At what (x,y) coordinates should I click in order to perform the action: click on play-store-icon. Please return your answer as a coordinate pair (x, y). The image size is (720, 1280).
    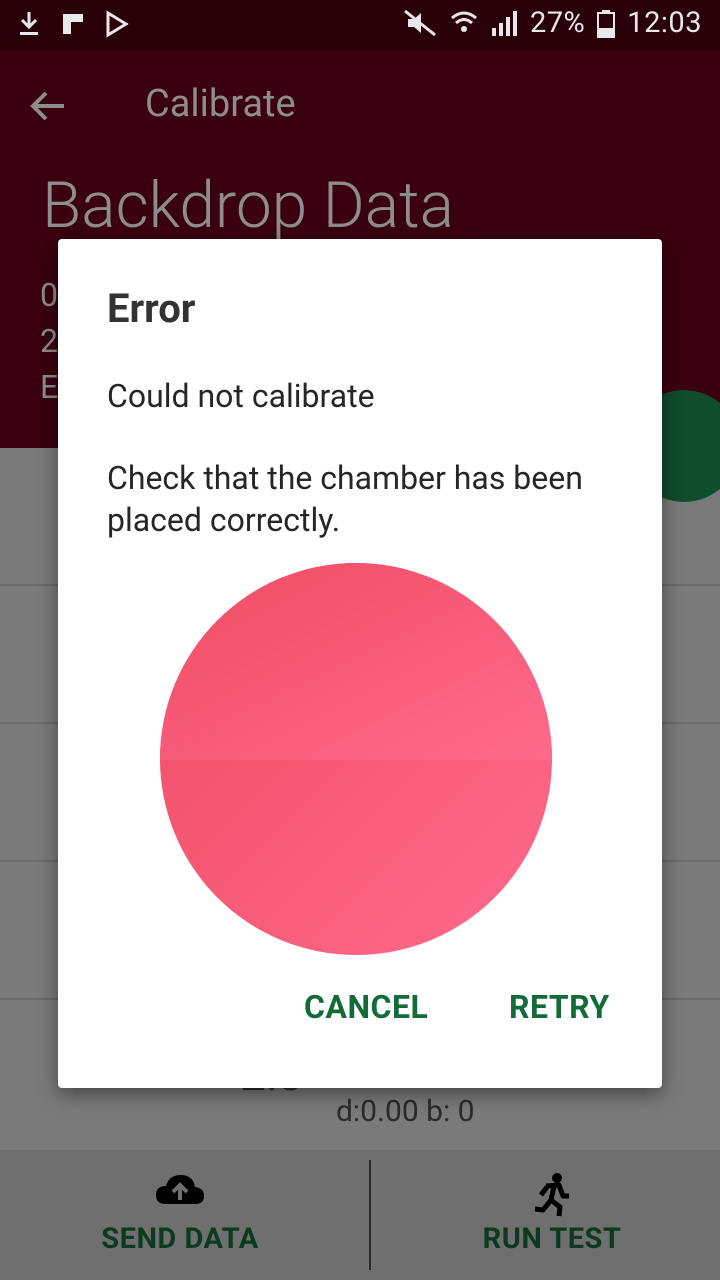
    Looking at the image, I should click on (117, 24).